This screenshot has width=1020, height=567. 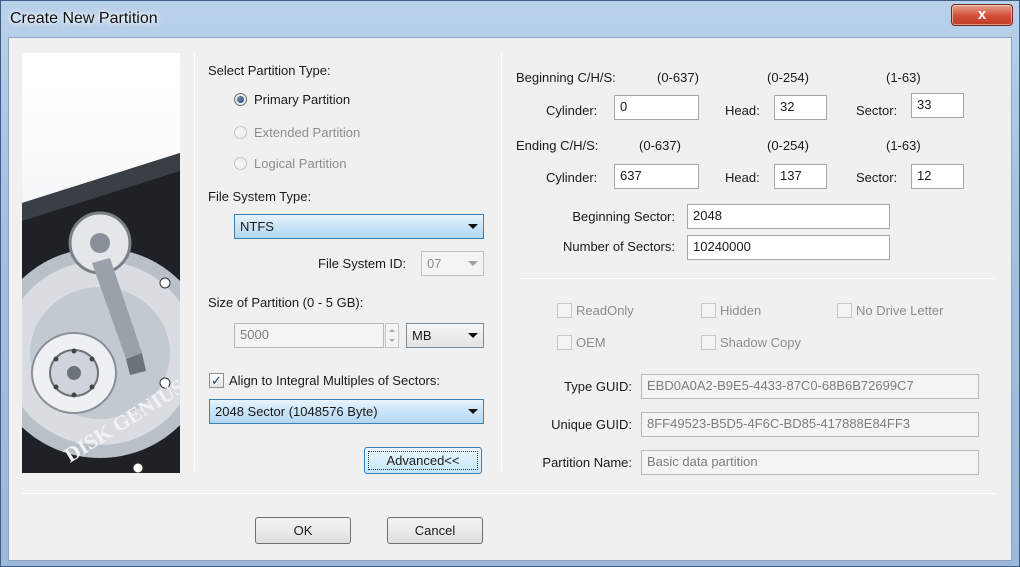 I want to click on end-cylinder-label: Cylinder:, so click(x=572, y=177).